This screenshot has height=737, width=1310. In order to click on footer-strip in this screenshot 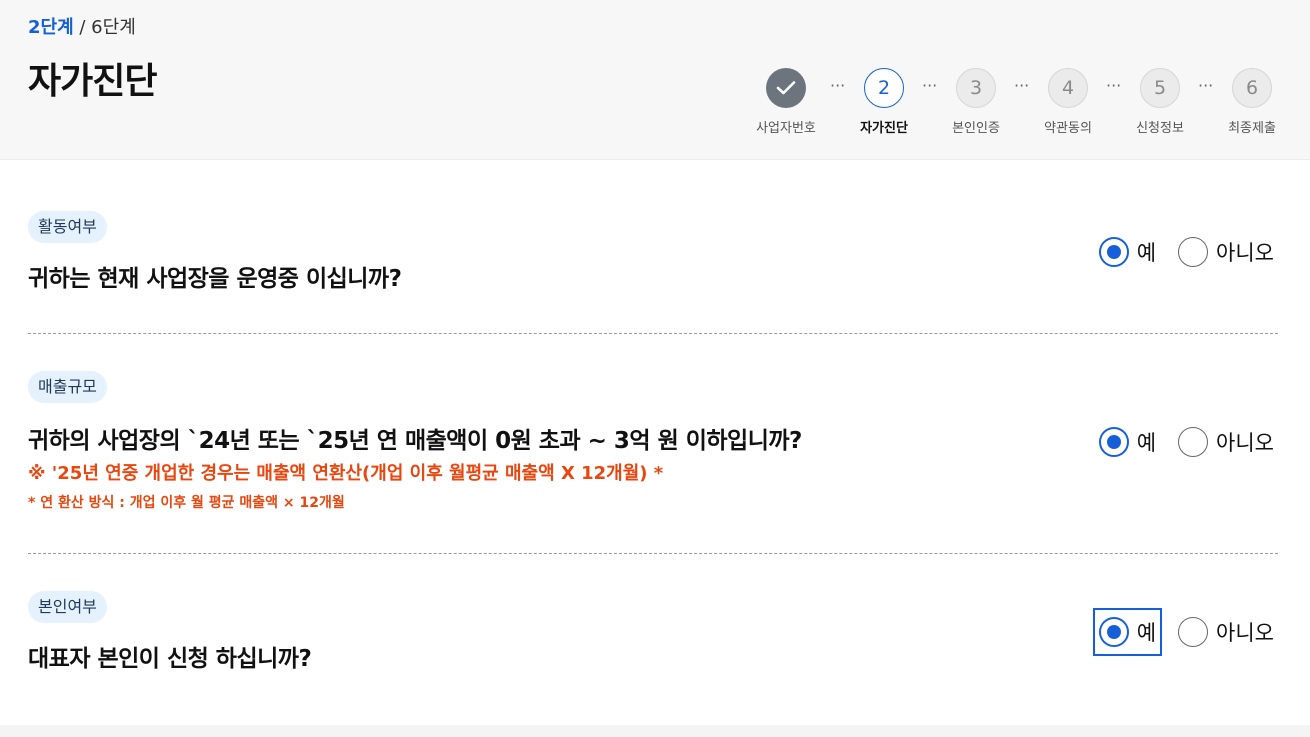, I will do `click(655, 731)`.